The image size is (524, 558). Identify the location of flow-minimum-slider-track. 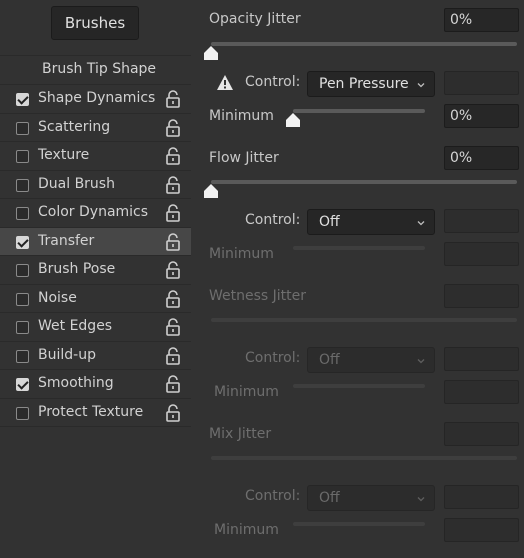
(359, 248).